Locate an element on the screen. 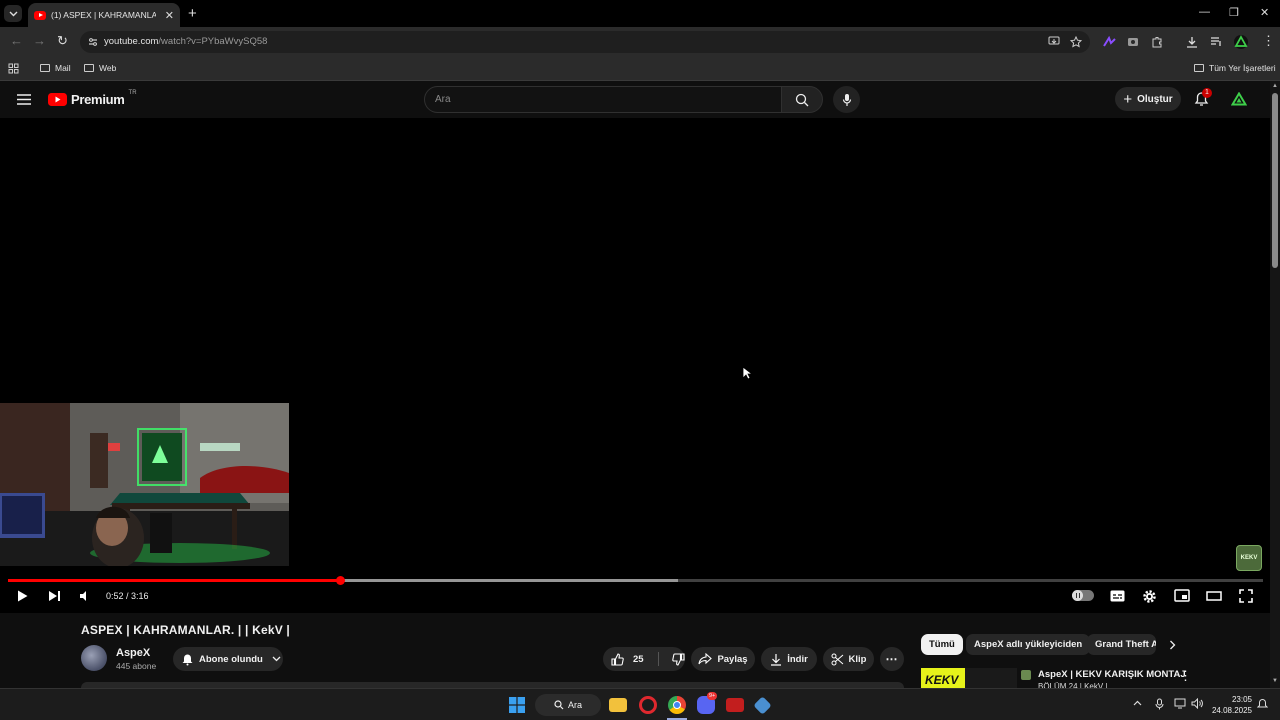  share-button: Paylaş is located at coordinates (723, 659).